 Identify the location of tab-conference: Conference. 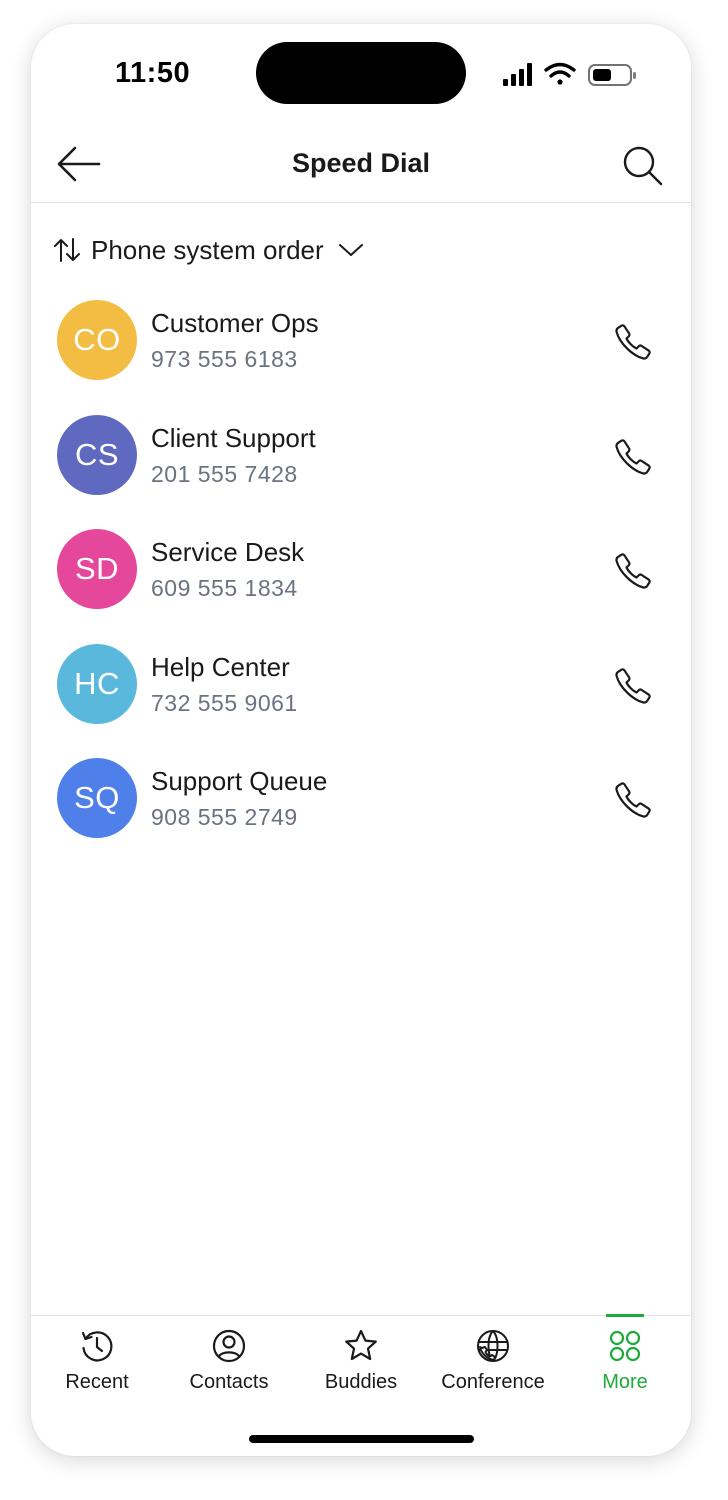
(493, 1361).